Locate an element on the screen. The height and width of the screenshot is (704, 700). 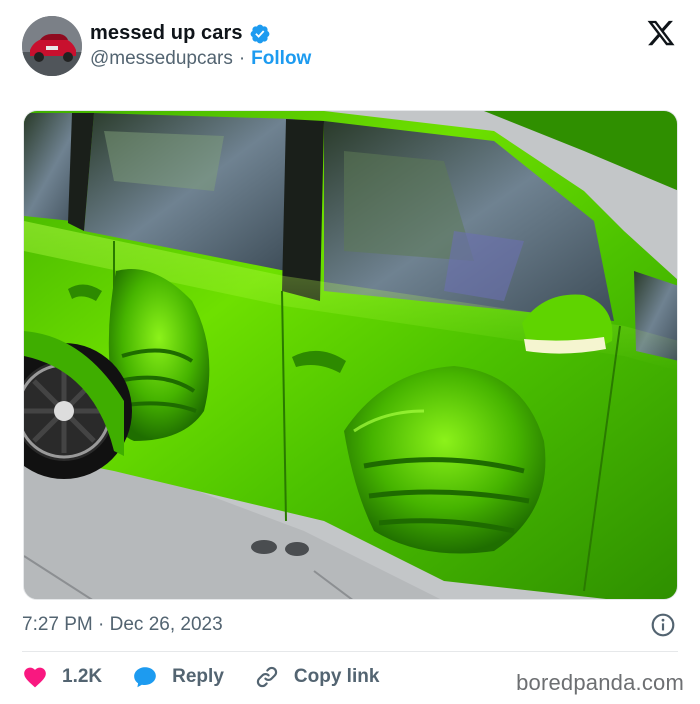
like-count: 1.2K is located at coordinates (82, 676).